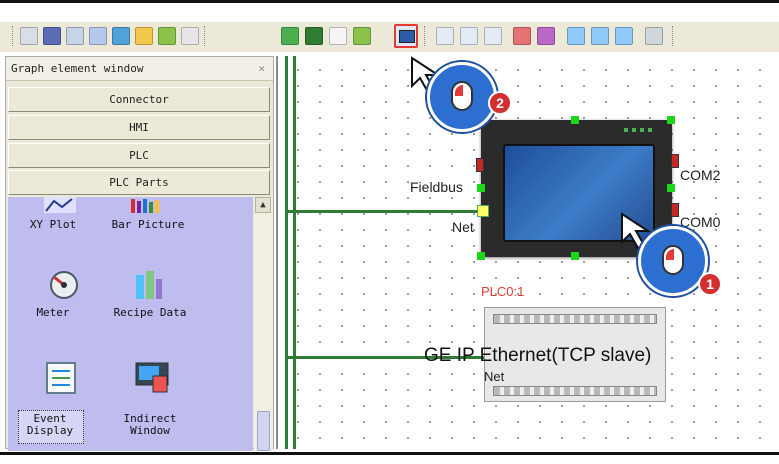 This screenshot has width=779, height=464. What do you see at coordinates (75, 36) in the screenshot?
I see `table-tool-button` at bounding box center [75, 36].